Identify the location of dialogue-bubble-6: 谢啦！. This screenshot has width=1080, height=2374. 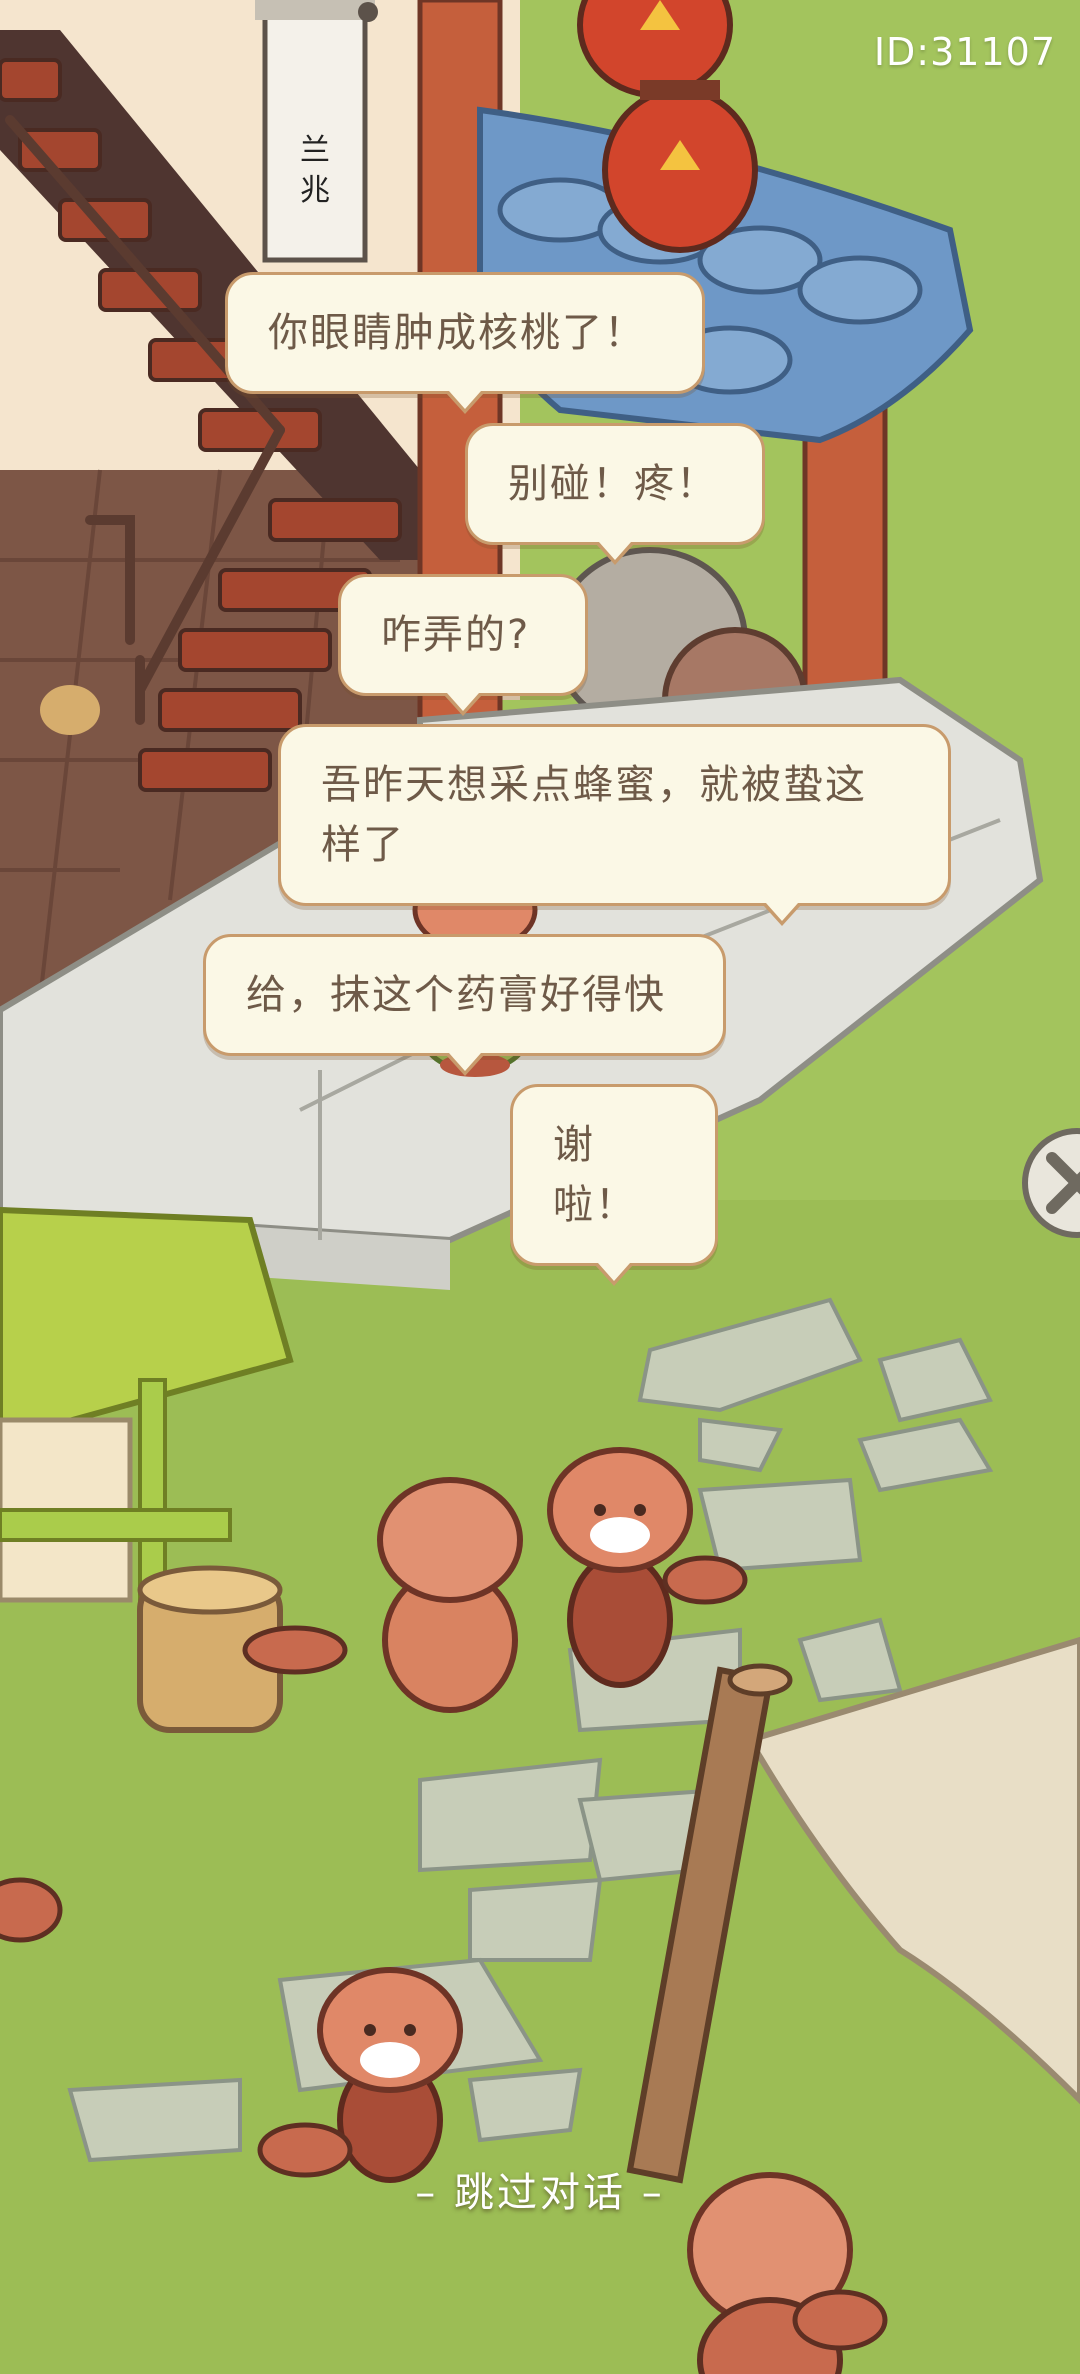
(614, 1185).